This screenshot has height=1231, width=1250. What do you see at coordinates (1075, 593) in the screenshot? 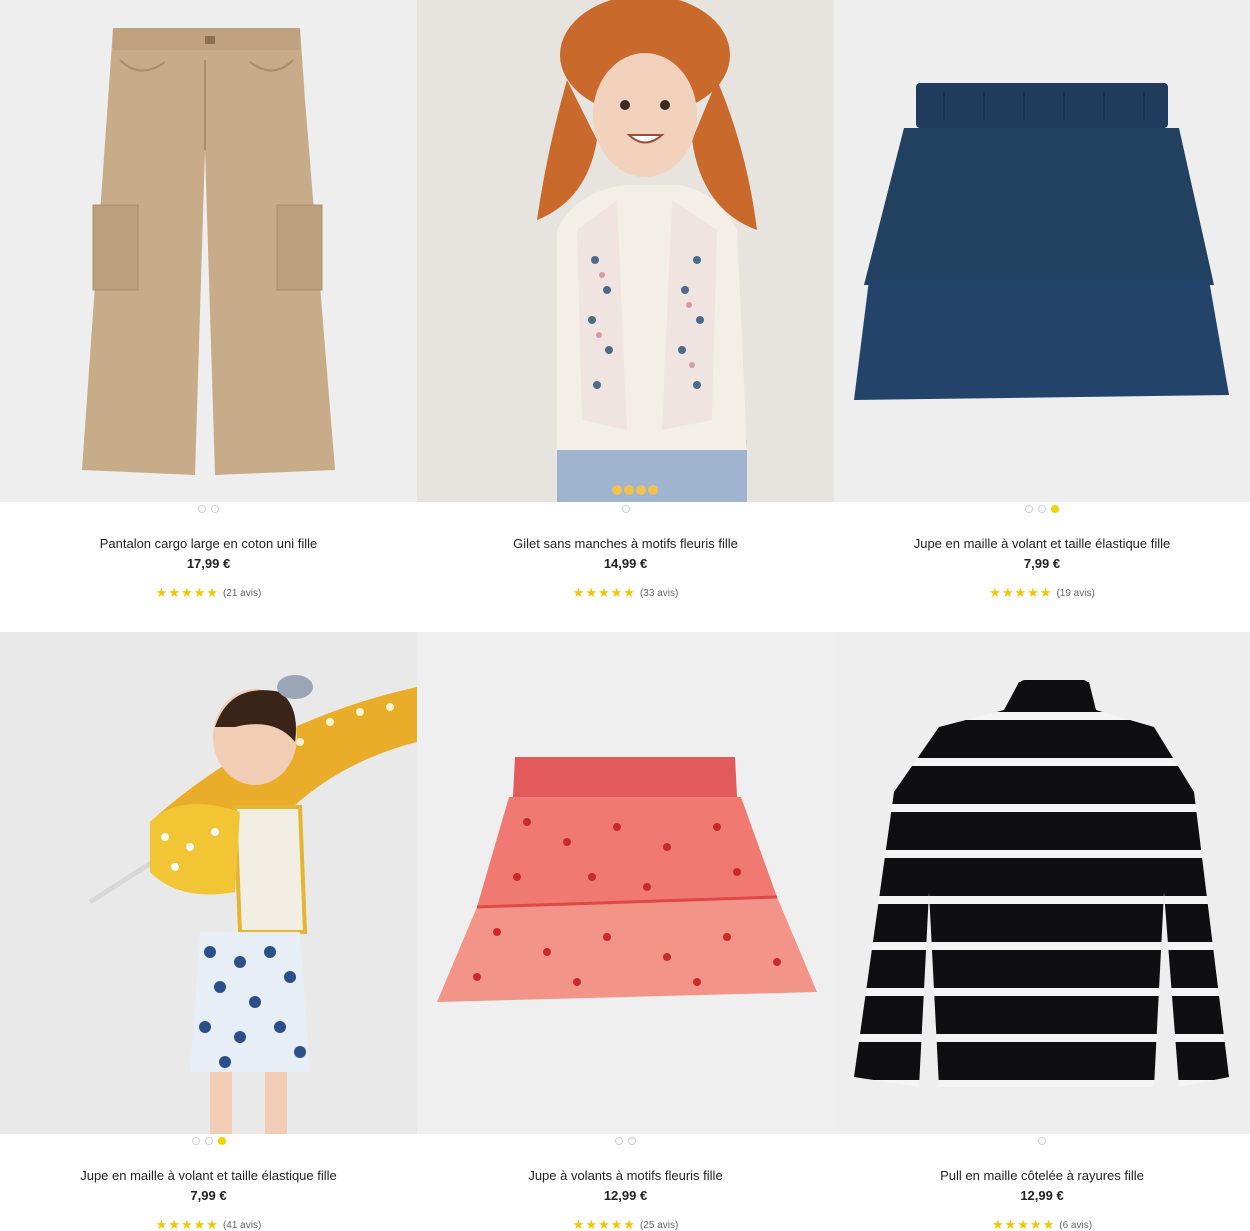
I see `review-count: (19 avis)` at bounding box center [1075, 593].